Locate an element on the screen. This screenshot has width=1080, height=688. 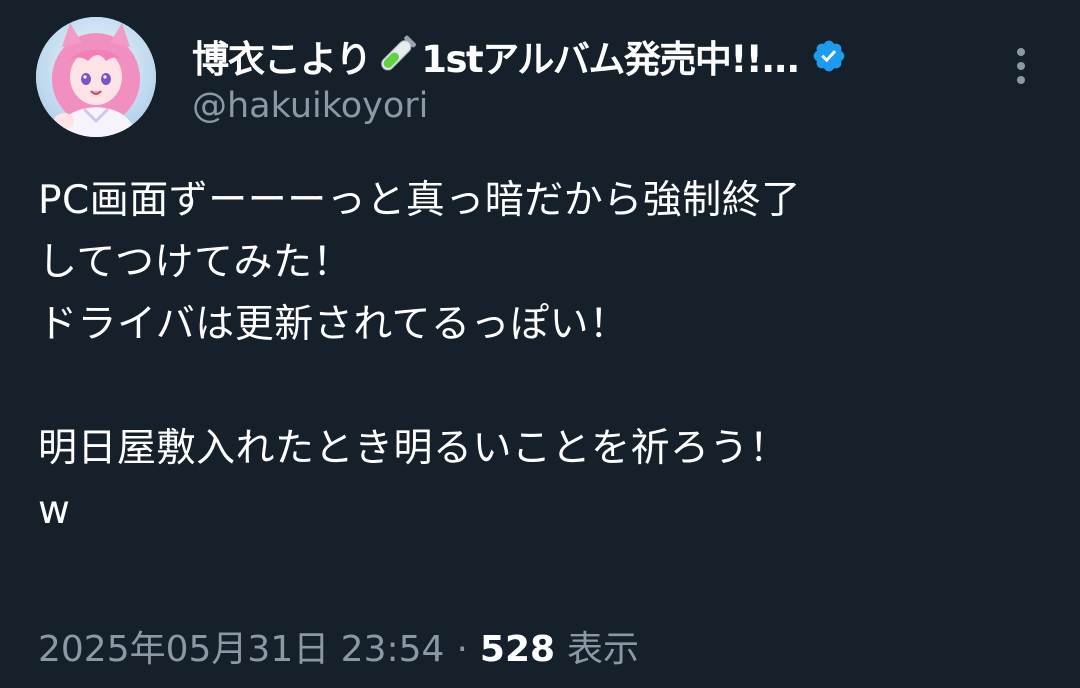
display-name: 博衣こより is located at coordinates (282, 56).